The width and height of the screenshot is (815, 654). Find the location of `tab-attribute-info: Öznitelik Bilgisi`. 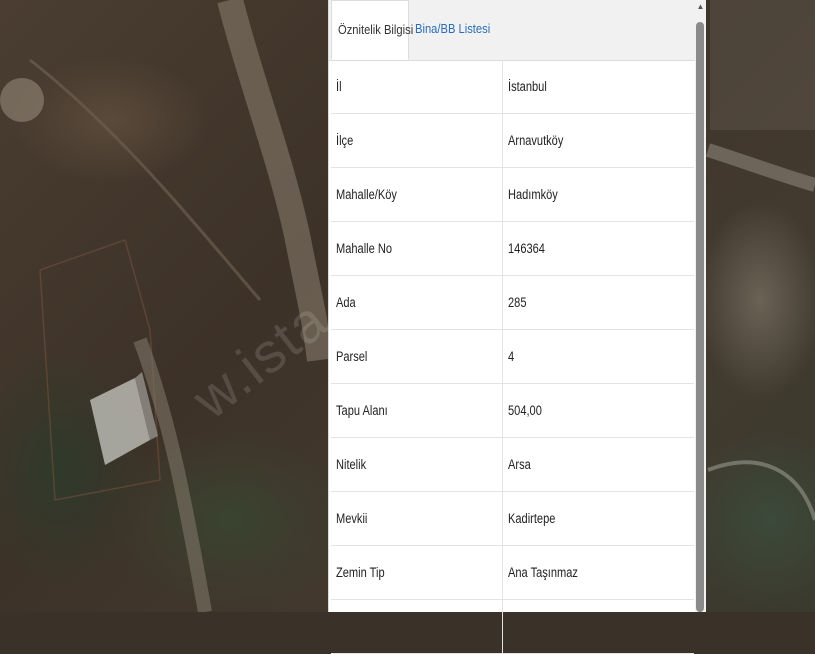

tab-attribute-info: Öznitelik Bilgisi is located at coordinates (372, 30).